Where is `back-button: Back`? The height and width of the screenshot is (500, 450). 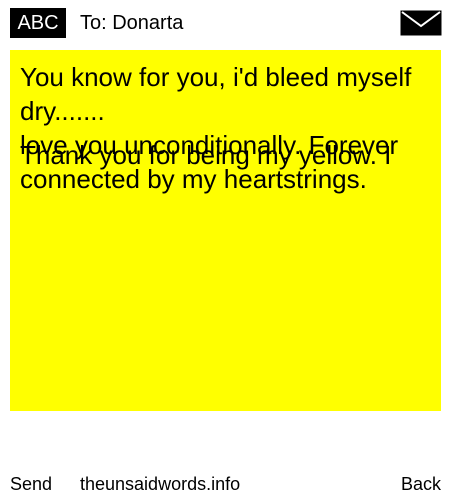
back-button: Back is located at coordinates (421, 484).